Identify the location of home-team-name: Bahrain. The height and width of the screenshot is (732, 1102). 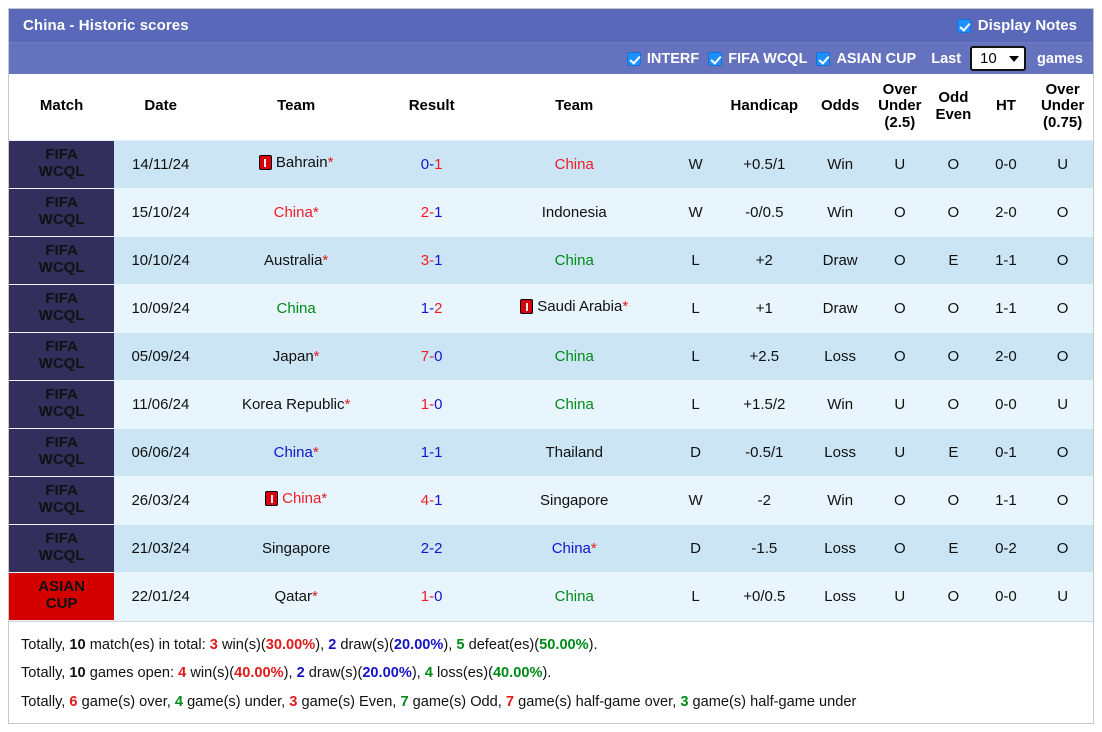
(301, 163).